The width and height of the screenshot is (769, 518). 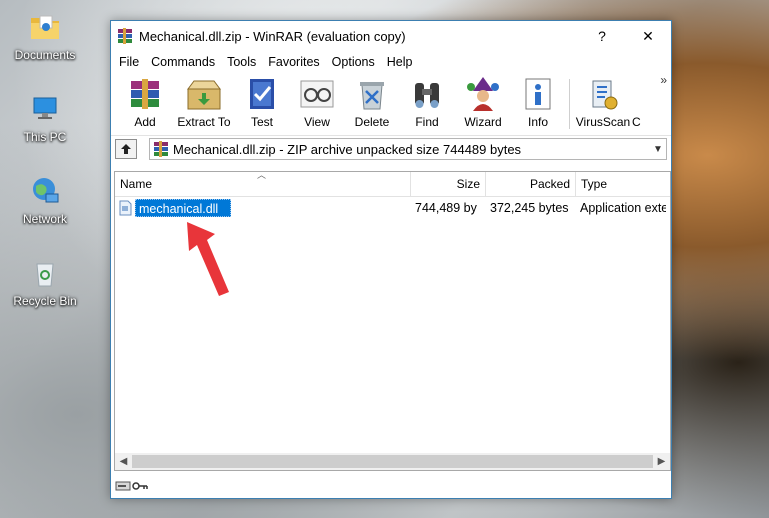 I want to click on delete-button: Delete, so click(x=372, y=101).